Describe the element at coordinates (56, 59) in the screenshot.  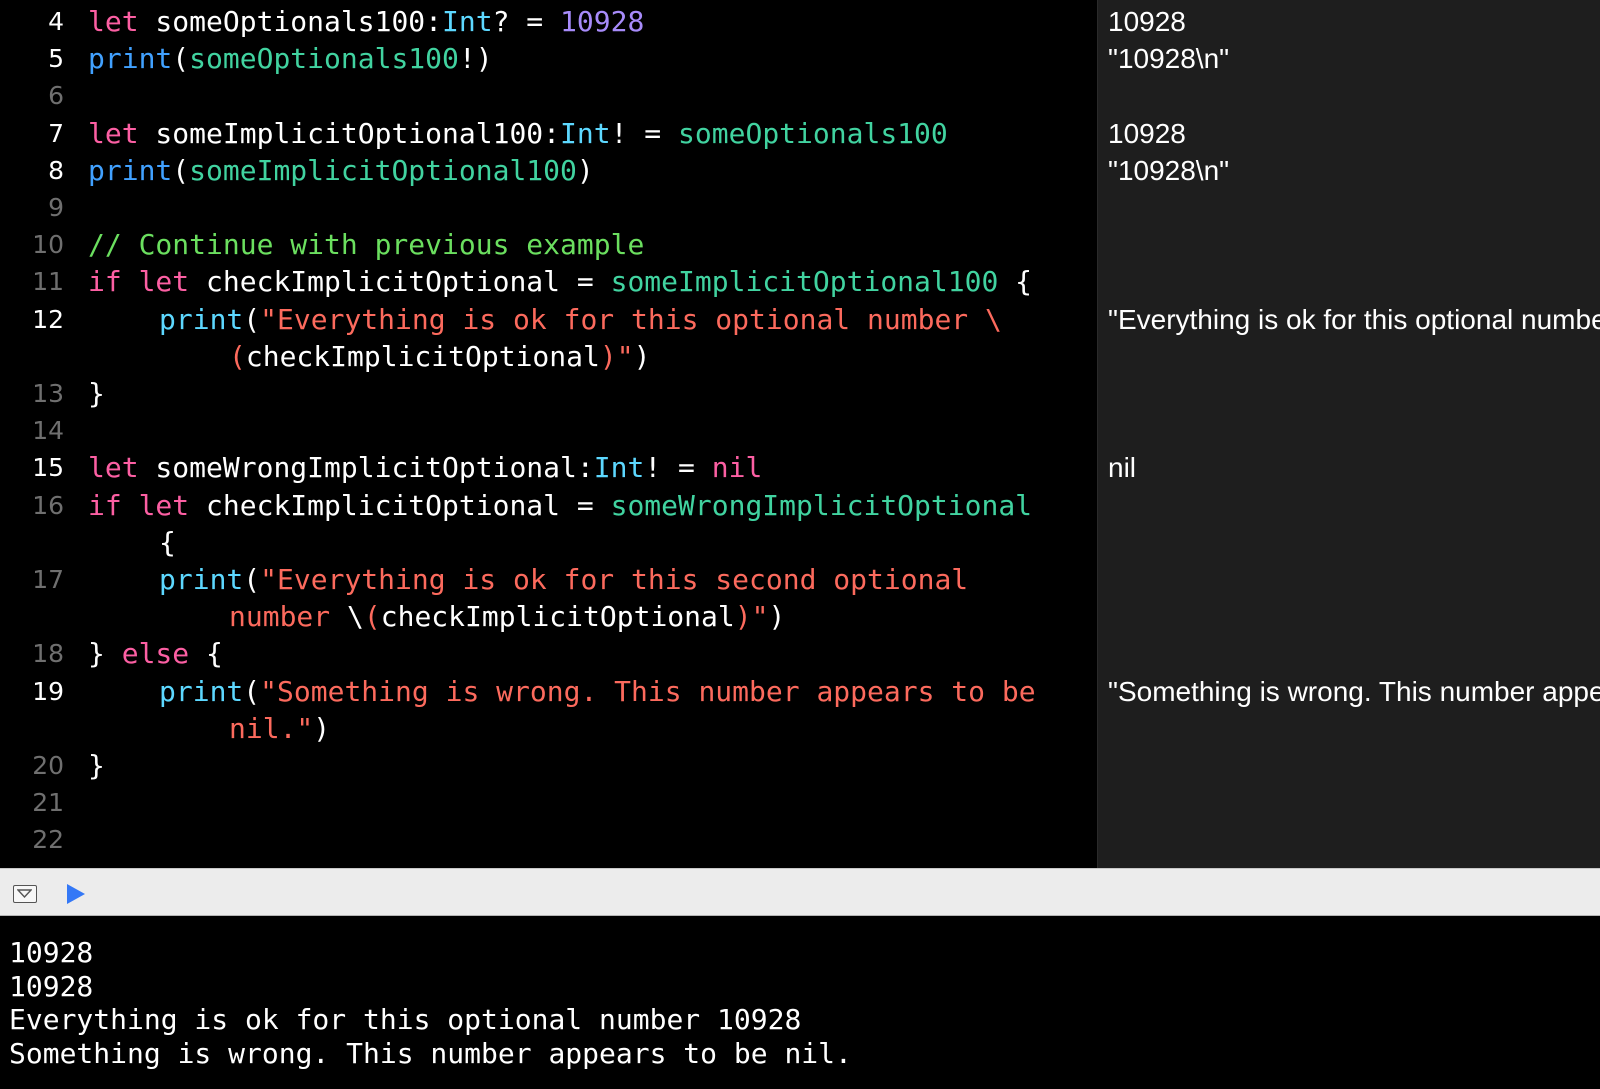
I see `line-number: 5` at that location.